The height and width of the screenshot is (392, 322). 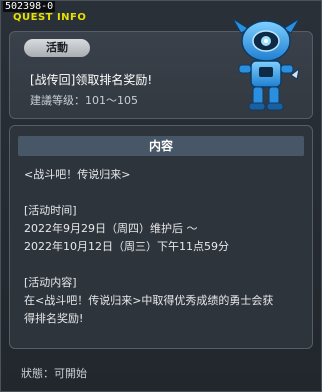 What do you see at coordinates (54, 318) in the screenshot?
I see `content-line: 得排名奖励!` at bounding box center [54, 318].